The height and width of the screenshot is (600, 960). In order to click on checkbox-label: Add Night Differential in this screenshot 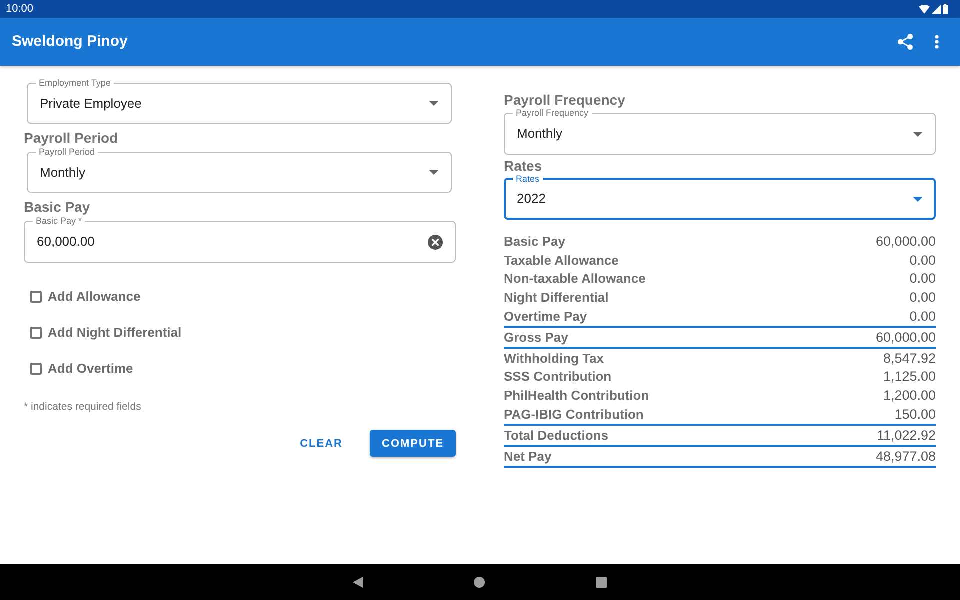, I will do `click(115, 333)`.